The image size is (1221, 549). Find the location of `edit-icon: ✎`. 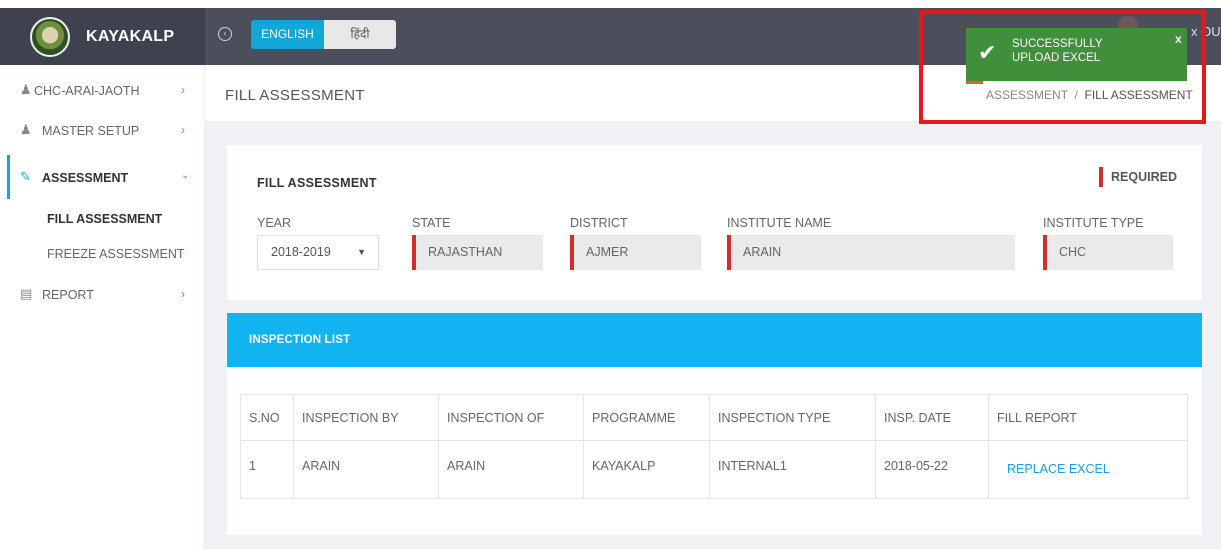

edit-icon: ✎ is located at coordinates (25, 176).